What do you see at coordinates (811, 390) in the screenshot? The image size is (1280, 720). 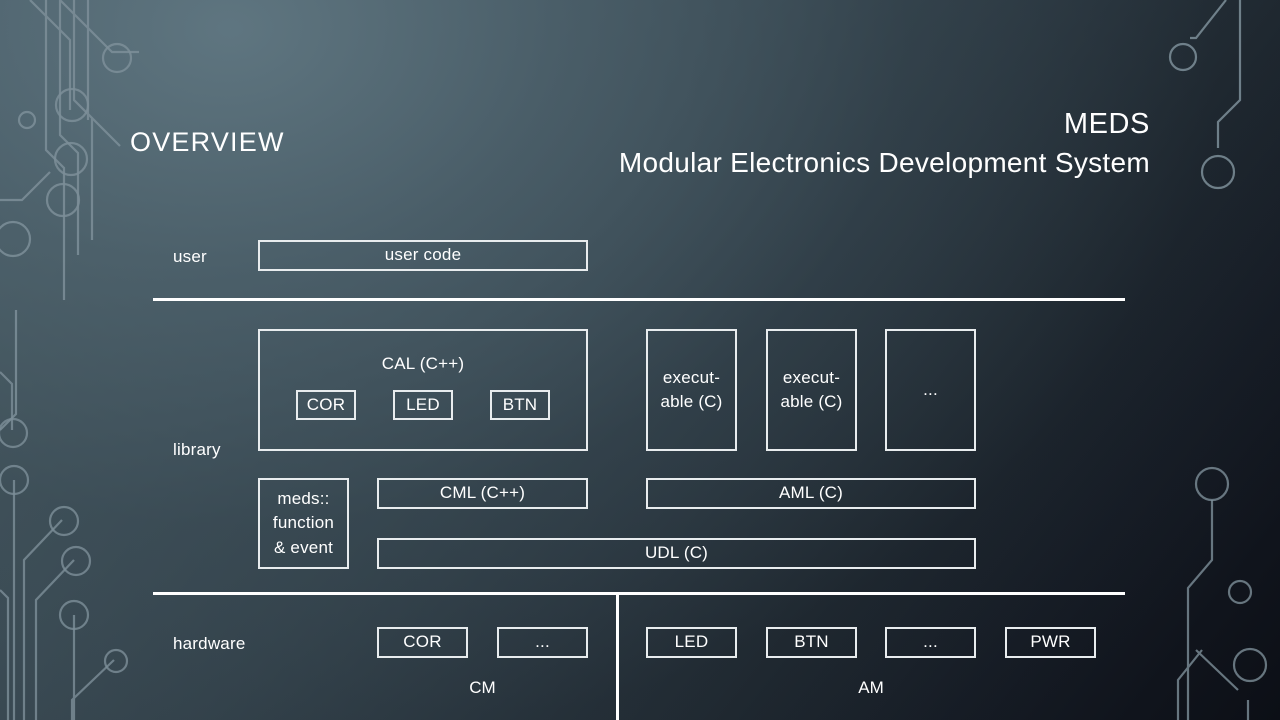 I see `box-executable-2: execut- able (C)` at bounding box center [811, 390].